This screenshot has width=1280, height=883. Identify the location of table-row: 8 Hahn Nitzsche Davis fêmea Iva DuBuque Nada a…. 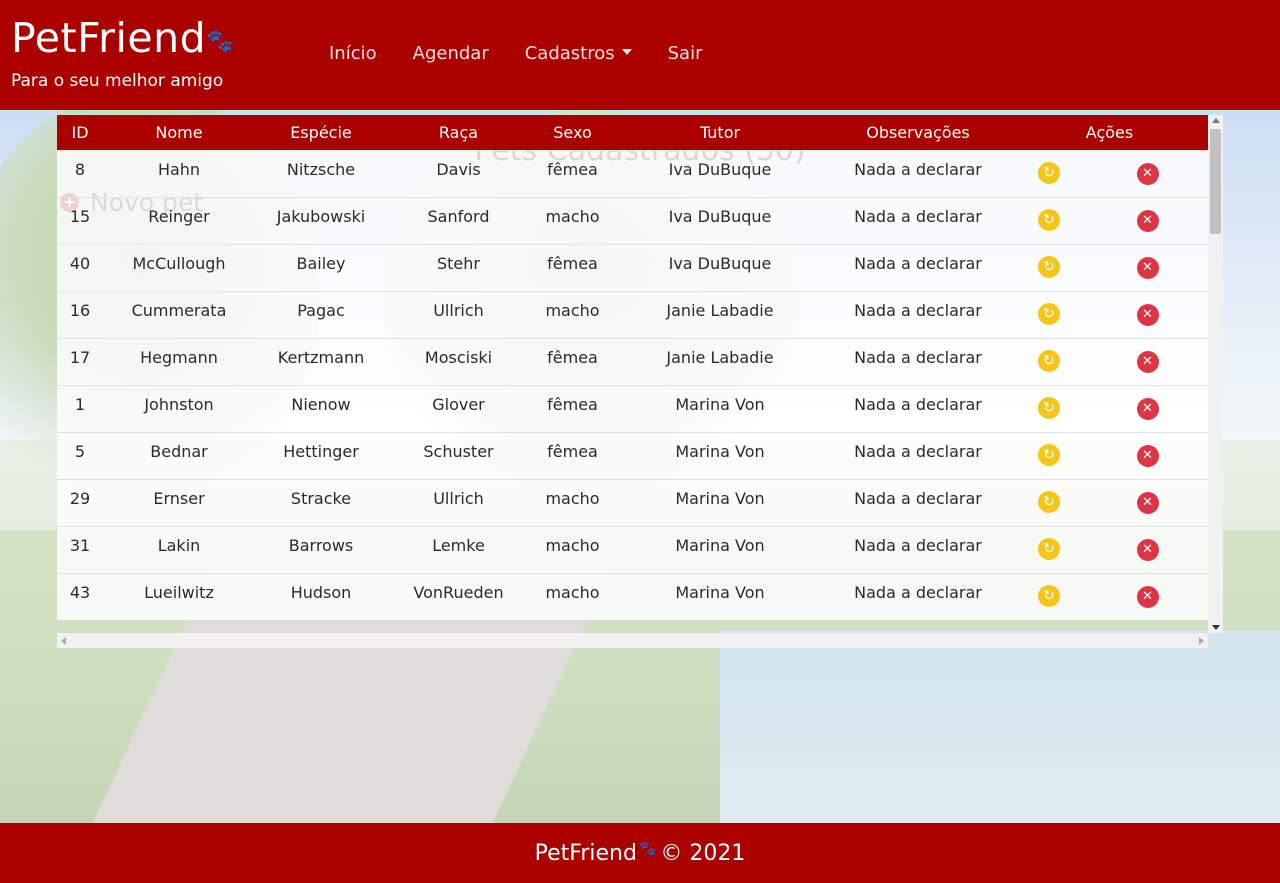
(632, 173).